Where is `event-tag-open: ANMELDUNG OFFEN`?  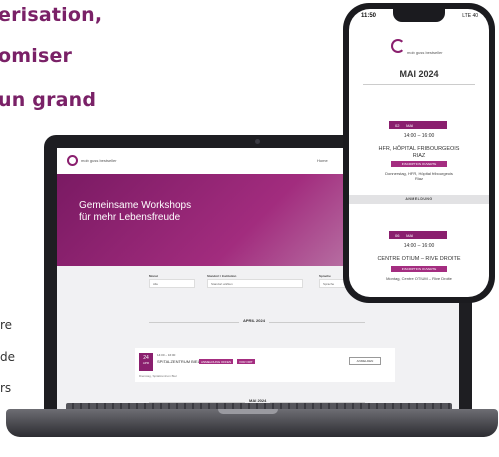 event-tag-open: ANMELDUNG OFFEN is located at coordinates (216, 361).